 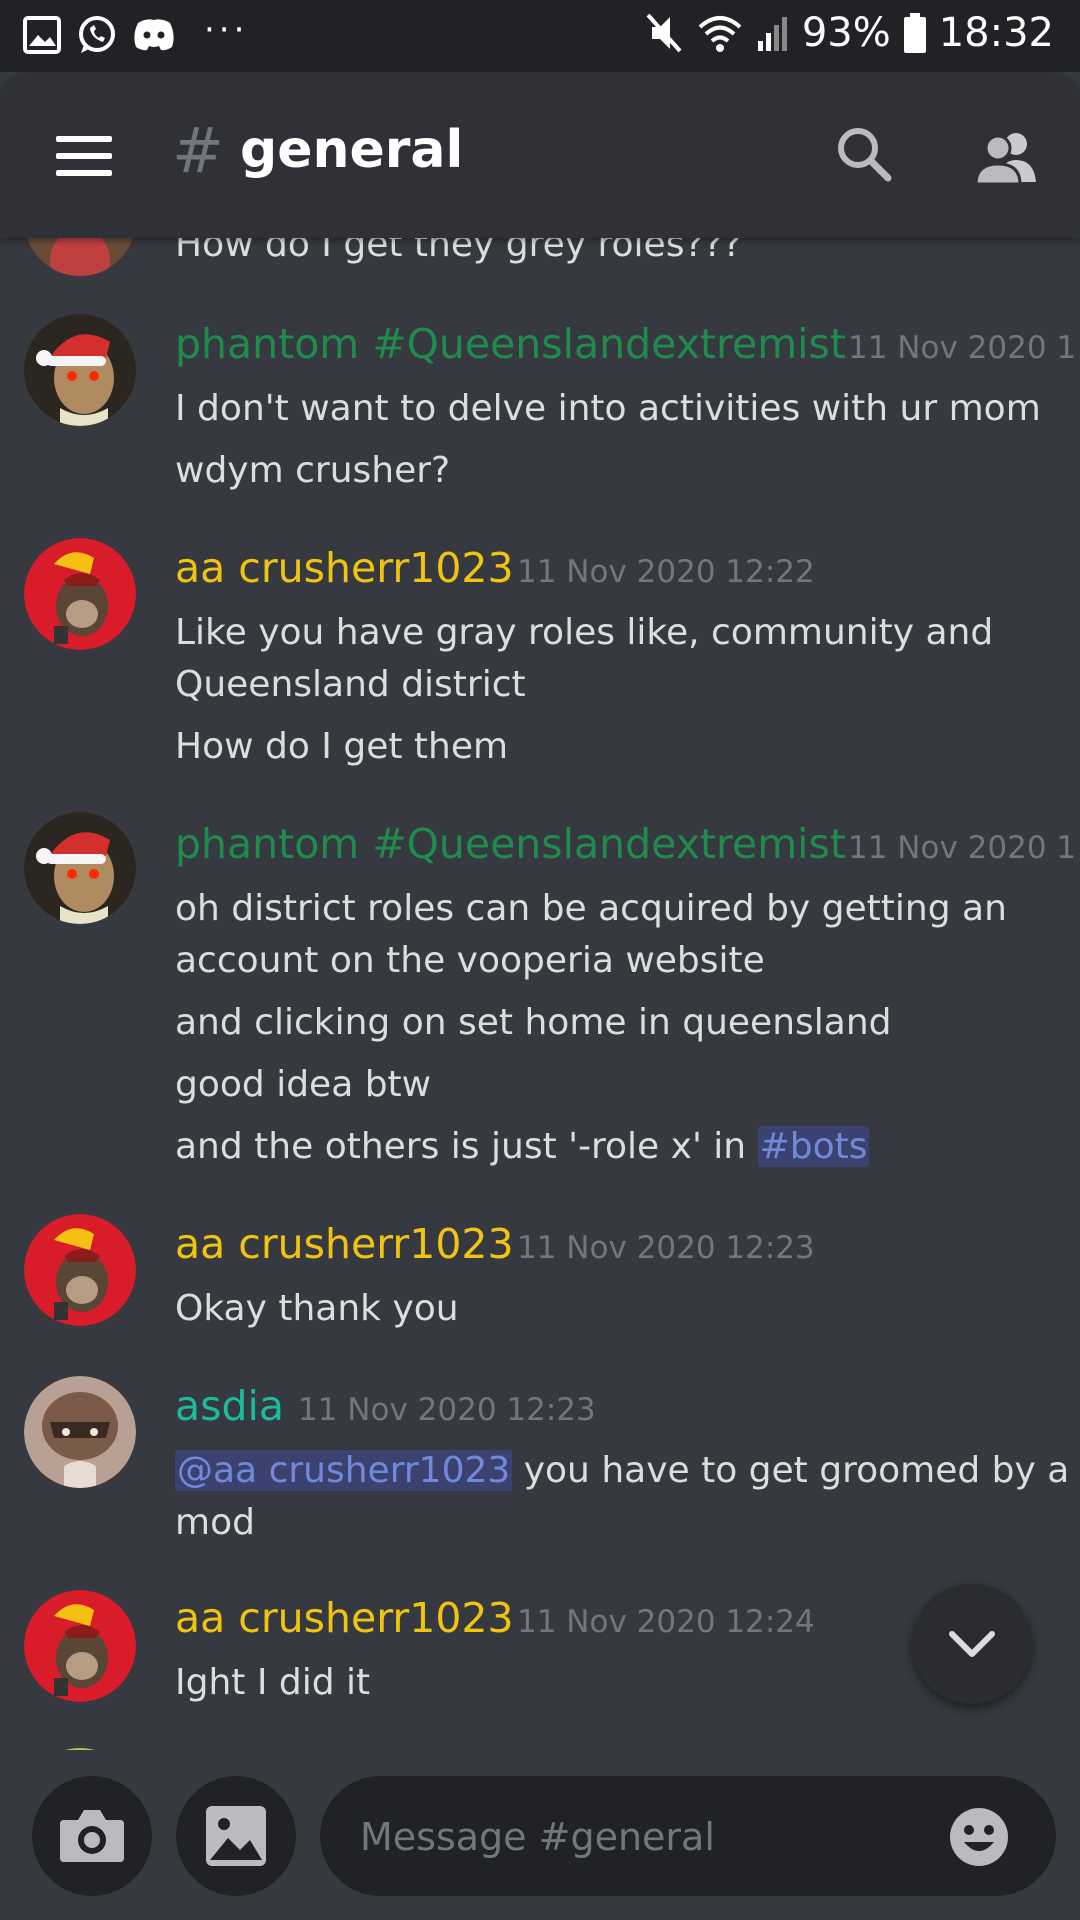 What do you see at coordinates (198, 150) in the screenshot?
I see `channel-hash-icon: #` at bounding box center [198, 150].